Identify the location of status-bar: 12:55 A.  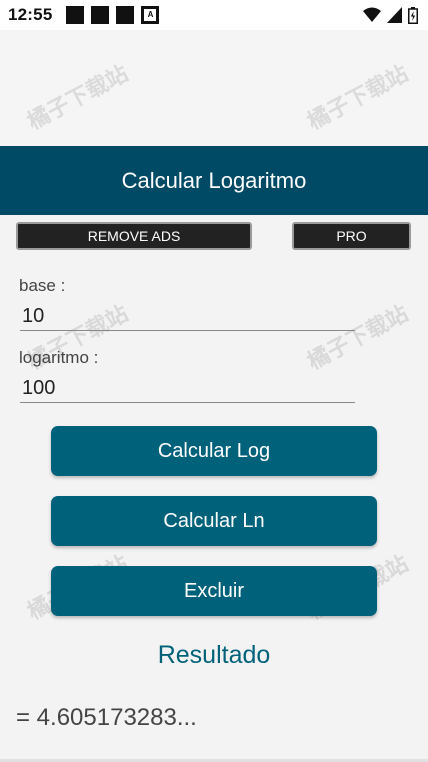
(214, 15).